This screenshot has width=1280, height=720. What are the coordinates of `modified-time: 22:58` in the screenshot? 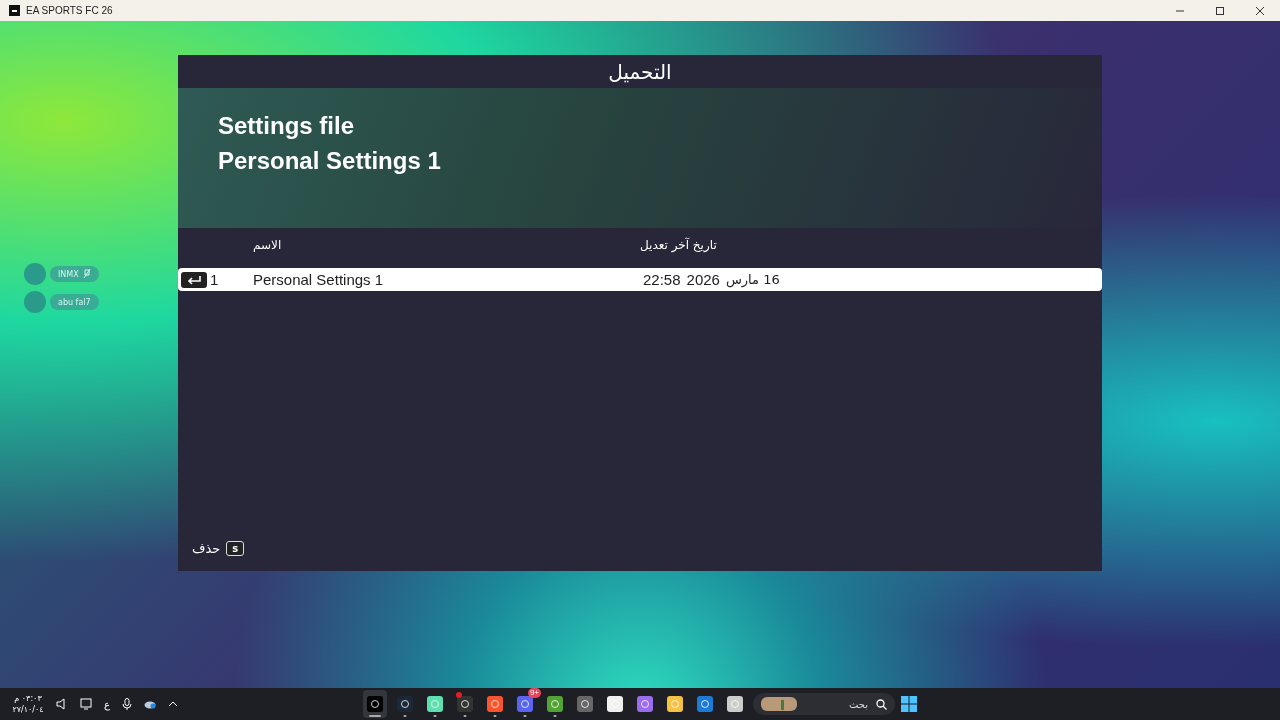 It's located at (662, 279).